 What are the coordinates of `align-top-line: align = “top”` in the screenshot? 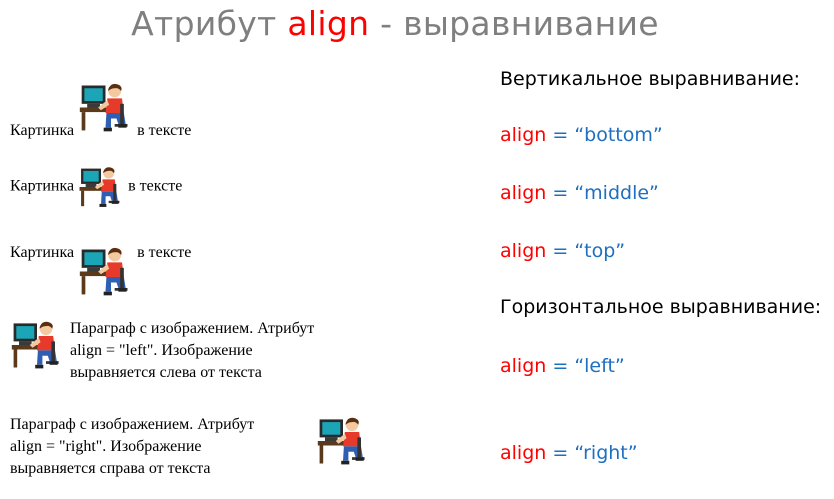 It's located at (563, 251).